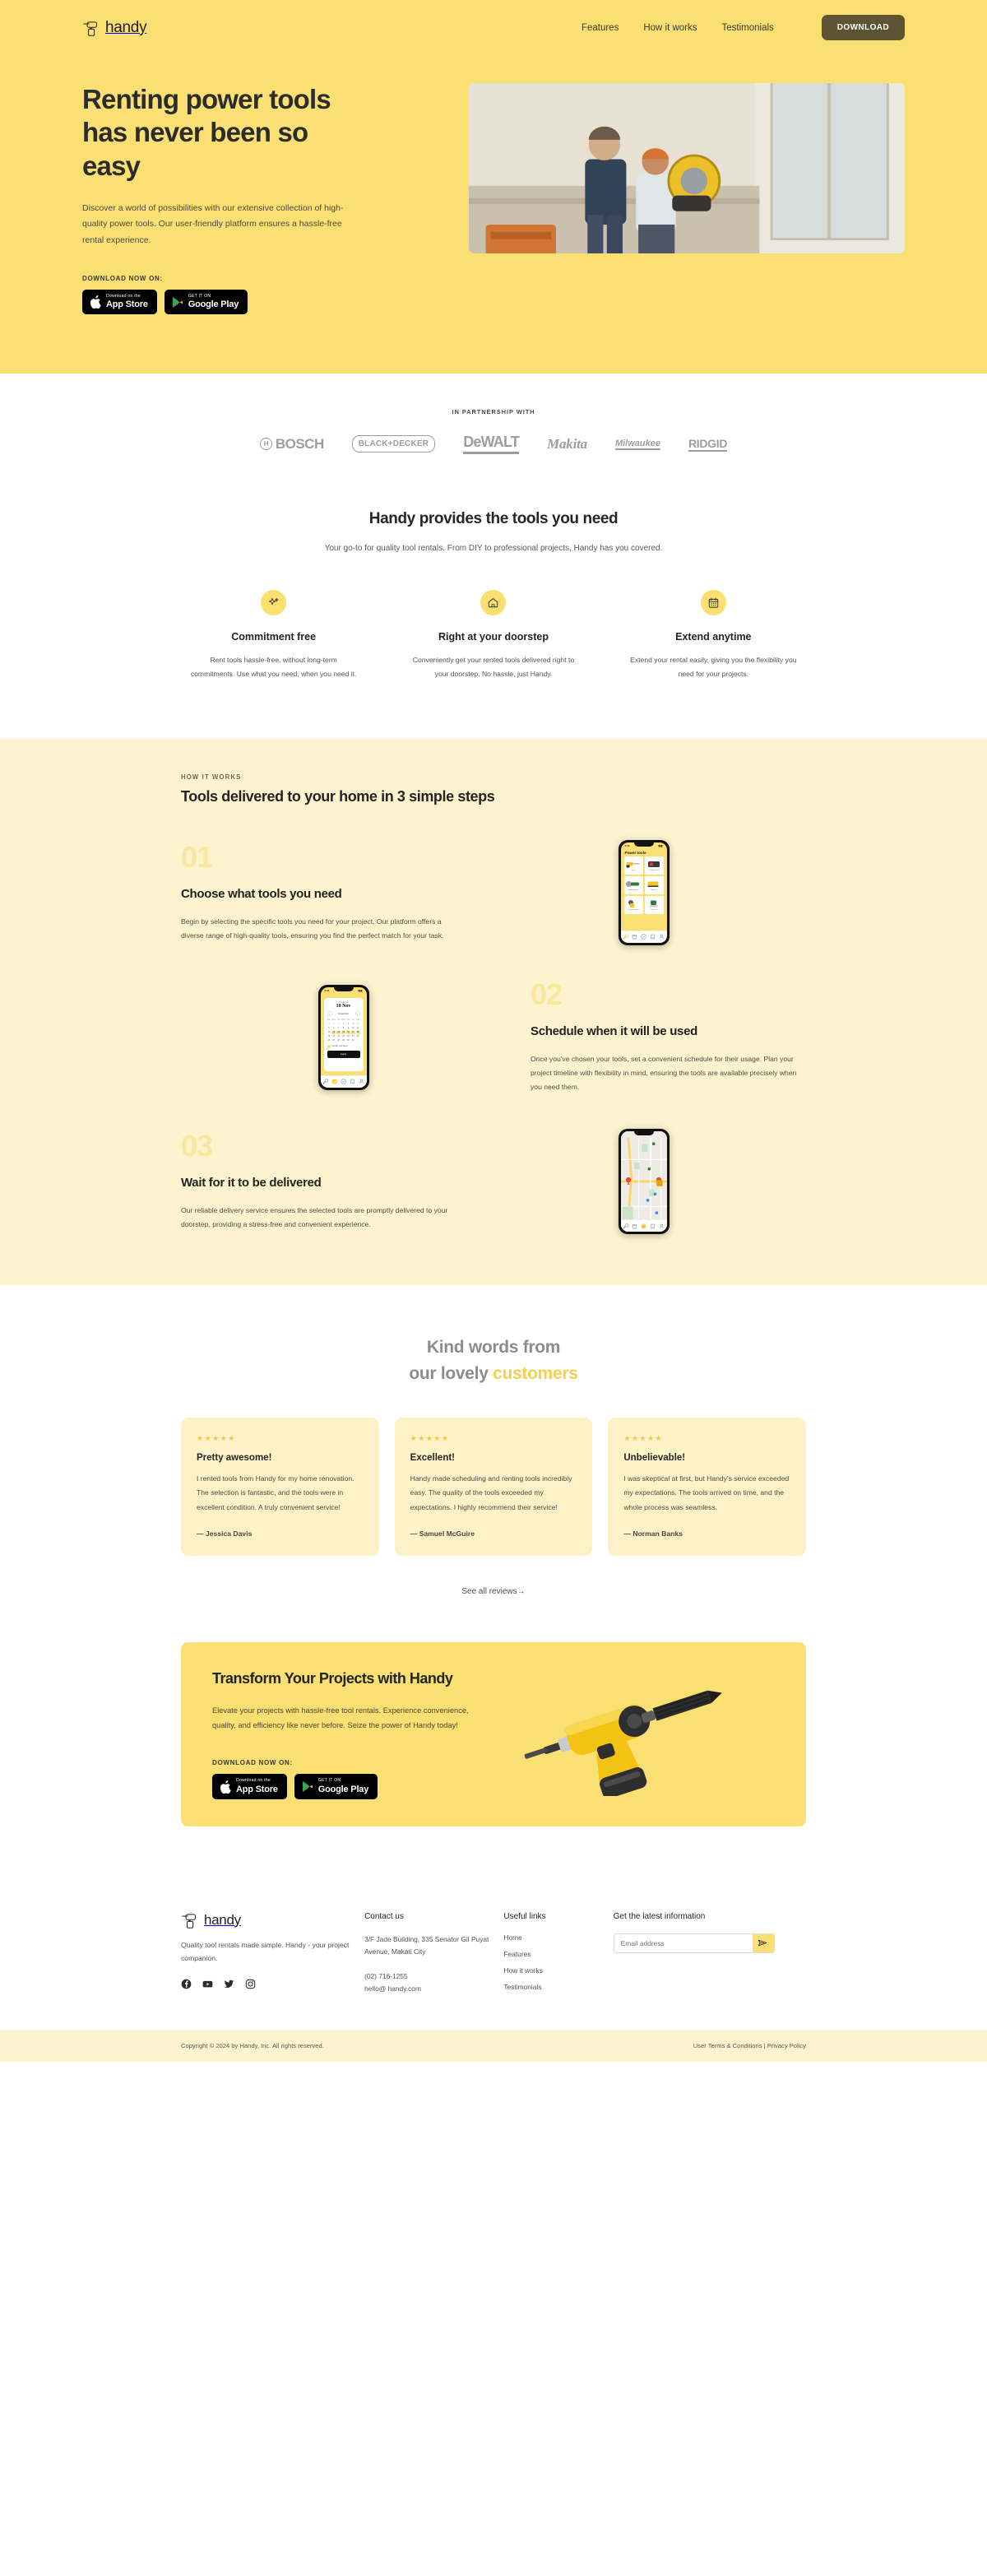 Image resolution: width=987 pixels, height=2576 pixels. I want to click on calendar-day: 24, so click(353, 1036).